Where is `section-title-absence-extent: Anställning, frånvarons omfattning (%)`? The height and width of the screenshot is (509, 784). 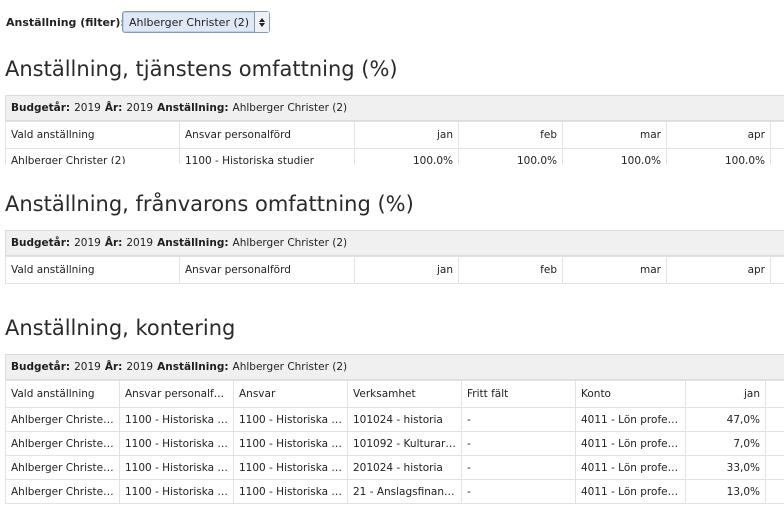
section-title-absence-extent: Anställning, frånvarons omfattning (%) is located at coordinates (209, 204).